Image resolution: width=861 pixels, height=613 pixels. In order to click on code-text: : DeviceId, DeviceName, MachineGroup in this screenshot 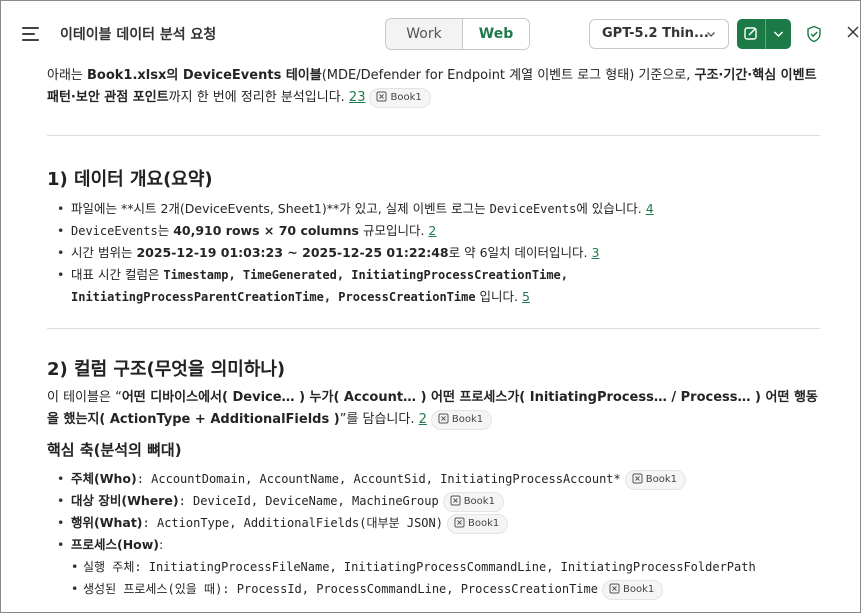, I will do `click(308, 501)`.